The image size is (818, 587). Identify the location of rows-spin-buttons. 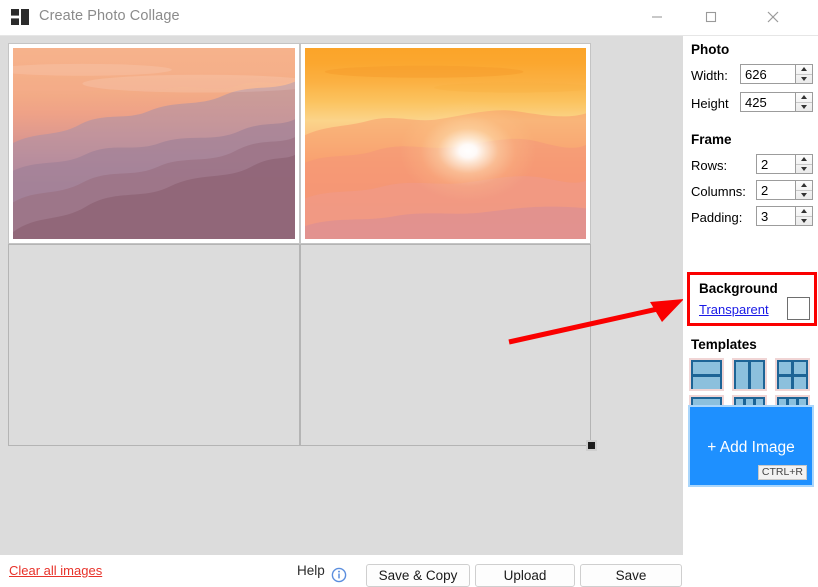
(803, 164).